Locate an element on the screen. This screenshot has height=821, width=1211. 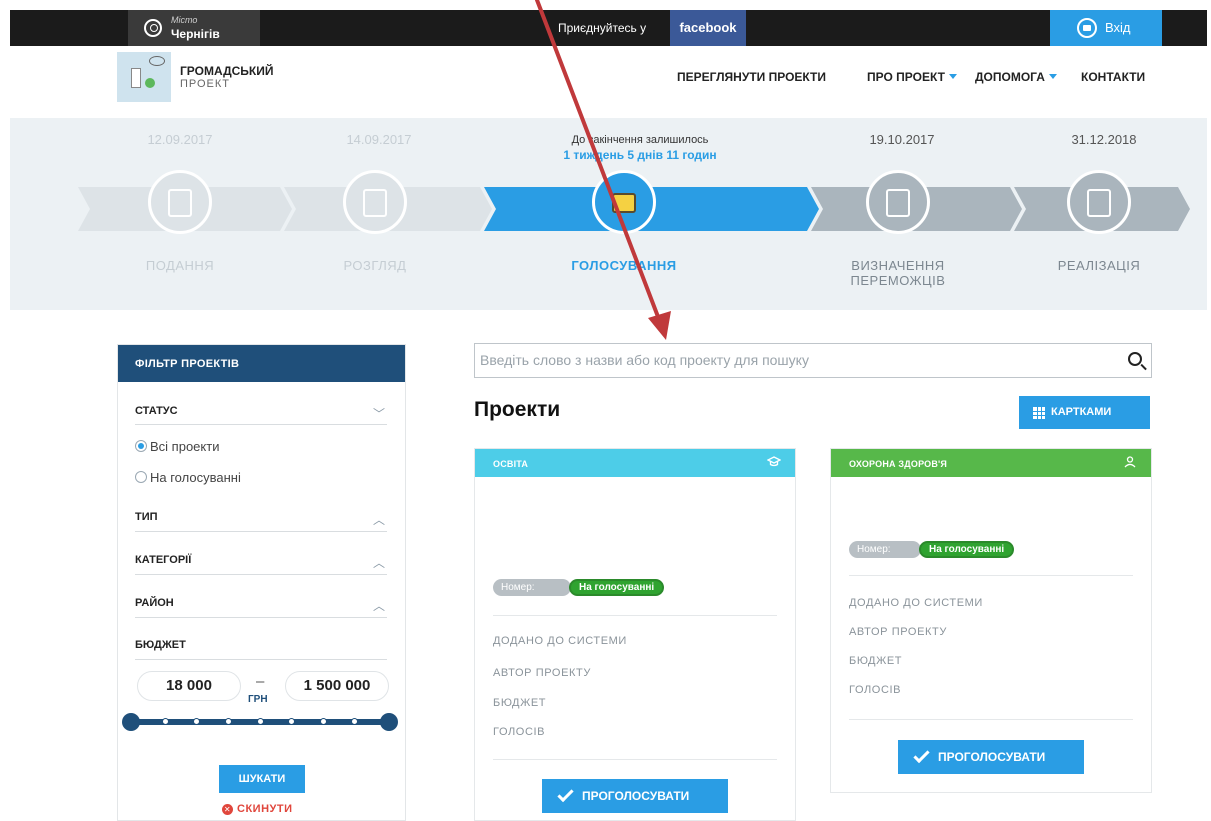
status-dropdown: СТАТУС ﹀ is located at coordinates (261, 413).